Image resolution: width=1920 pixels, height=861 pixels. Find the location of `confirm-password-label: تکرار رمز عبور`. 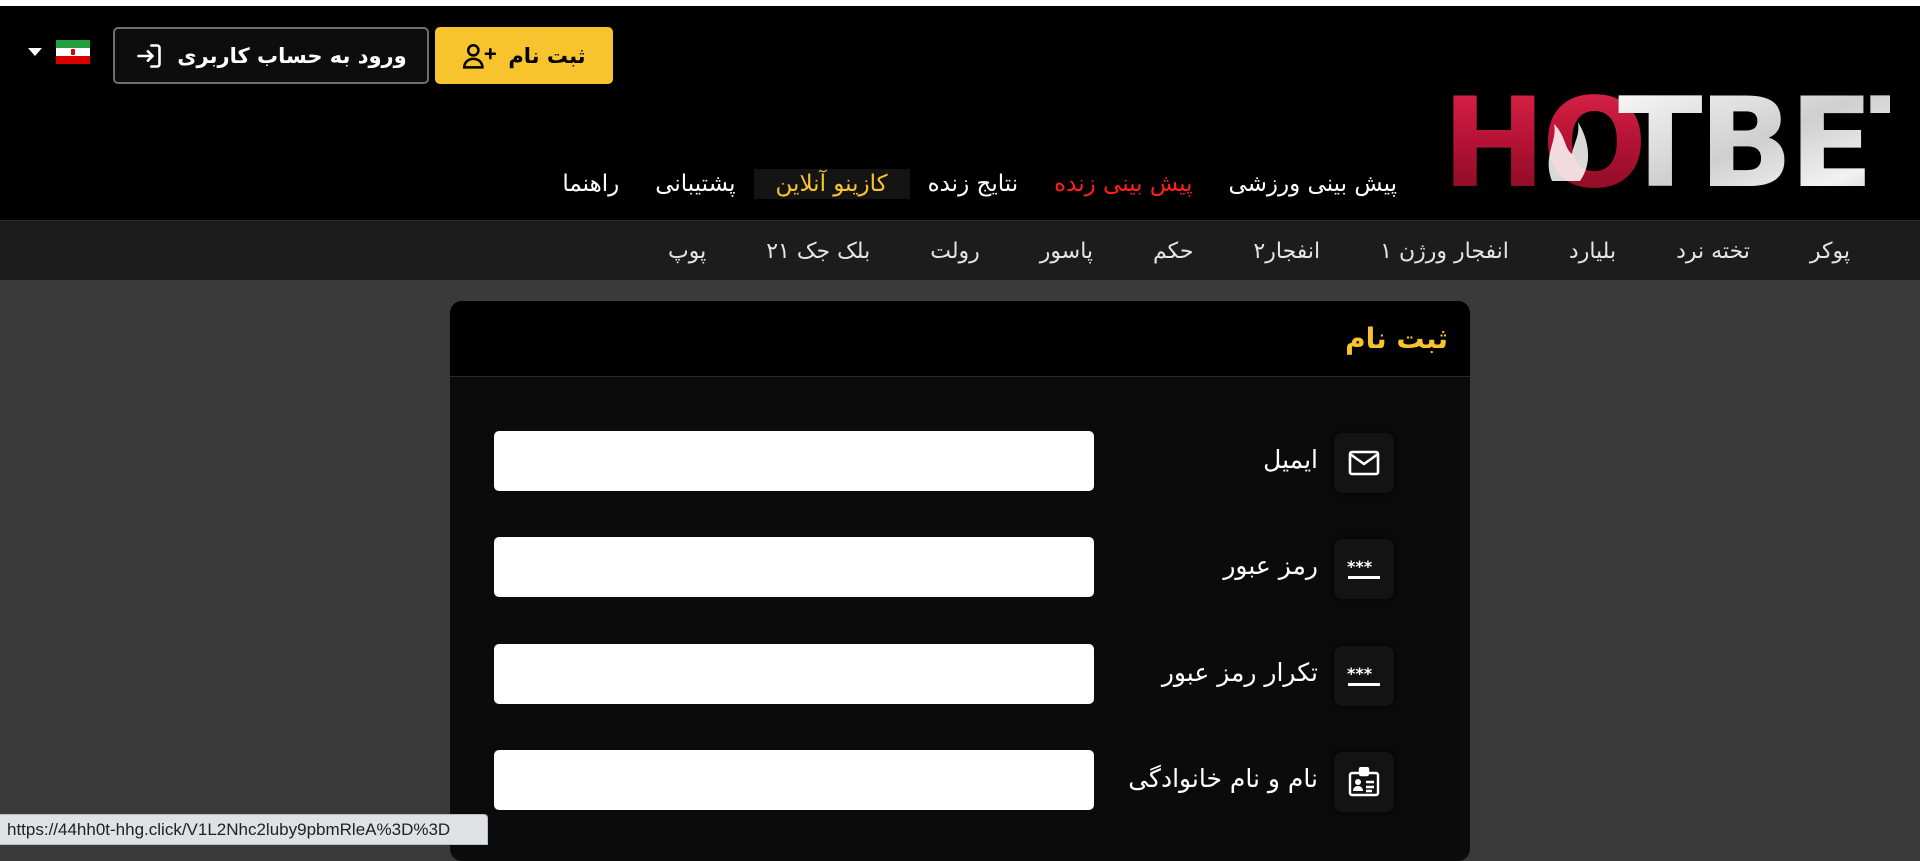

confirm-password-label: تکرار رمز عبور is located at coordinates (1239, 672).